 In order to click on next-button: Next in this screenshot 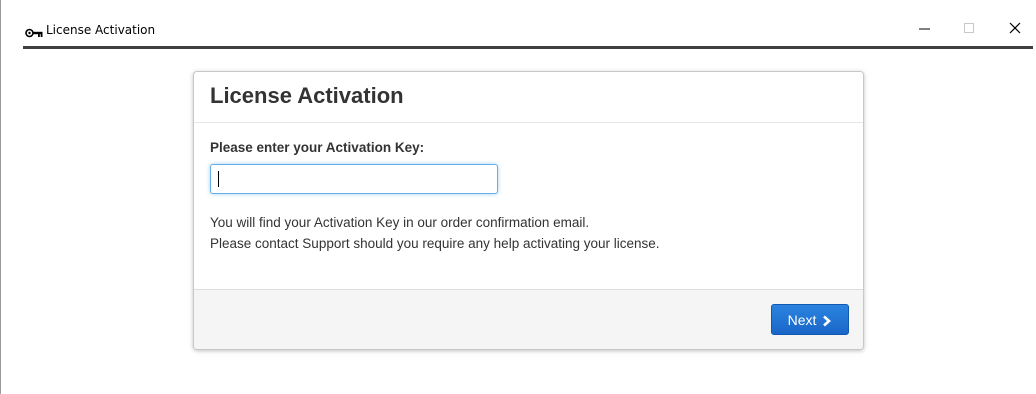, I will do `click(810, 319)`.